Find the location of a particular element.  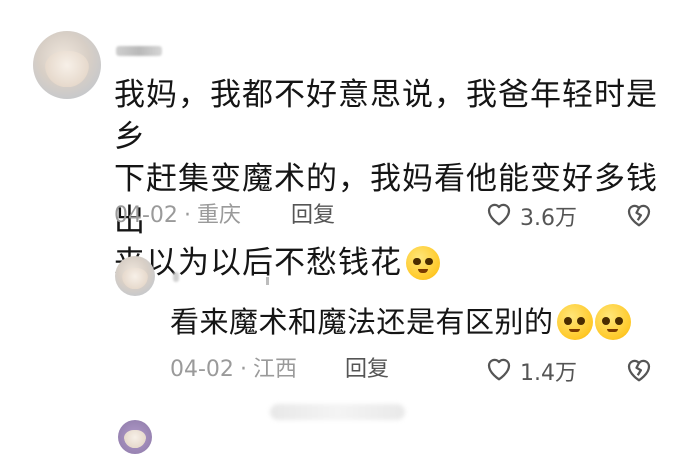

comment-line-3: 来以为以后不愁钱花 is located at coordinates (258, 263).